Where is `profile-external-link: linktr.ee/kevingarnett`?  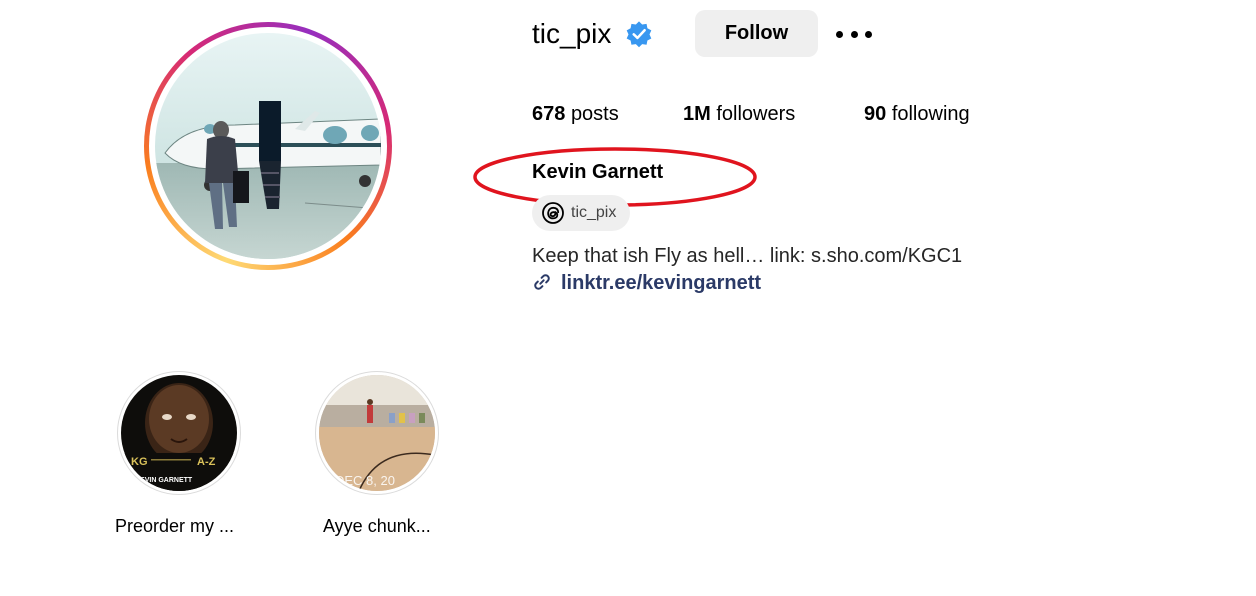 profile-external-link: linktr.ee/kevingarnett is located at coordinates (661, 283).